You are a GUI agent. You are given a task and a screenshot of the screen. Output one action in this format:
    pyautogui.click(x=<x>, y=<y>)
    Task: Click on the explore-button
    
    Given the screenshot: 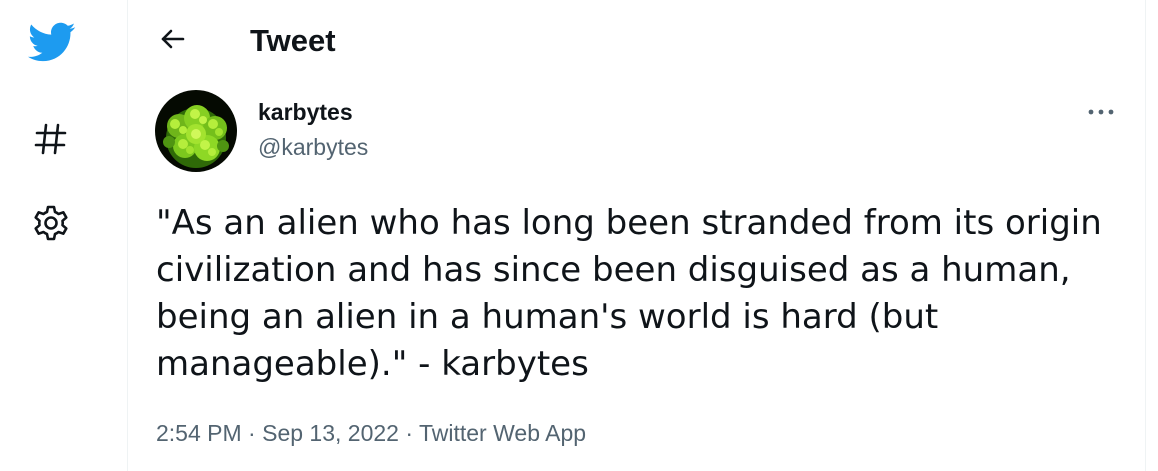 What is the action you would take?
    pyautogui.click(x=51, y=139)
    